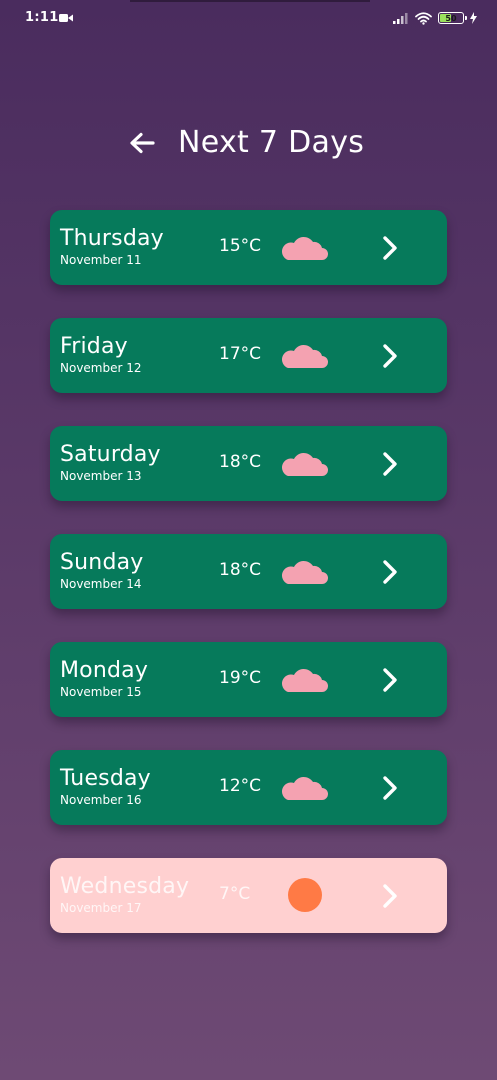 The width and height of the screenshot is (497, 1080). I want to click on status-icons: 50, so click(435, 18).